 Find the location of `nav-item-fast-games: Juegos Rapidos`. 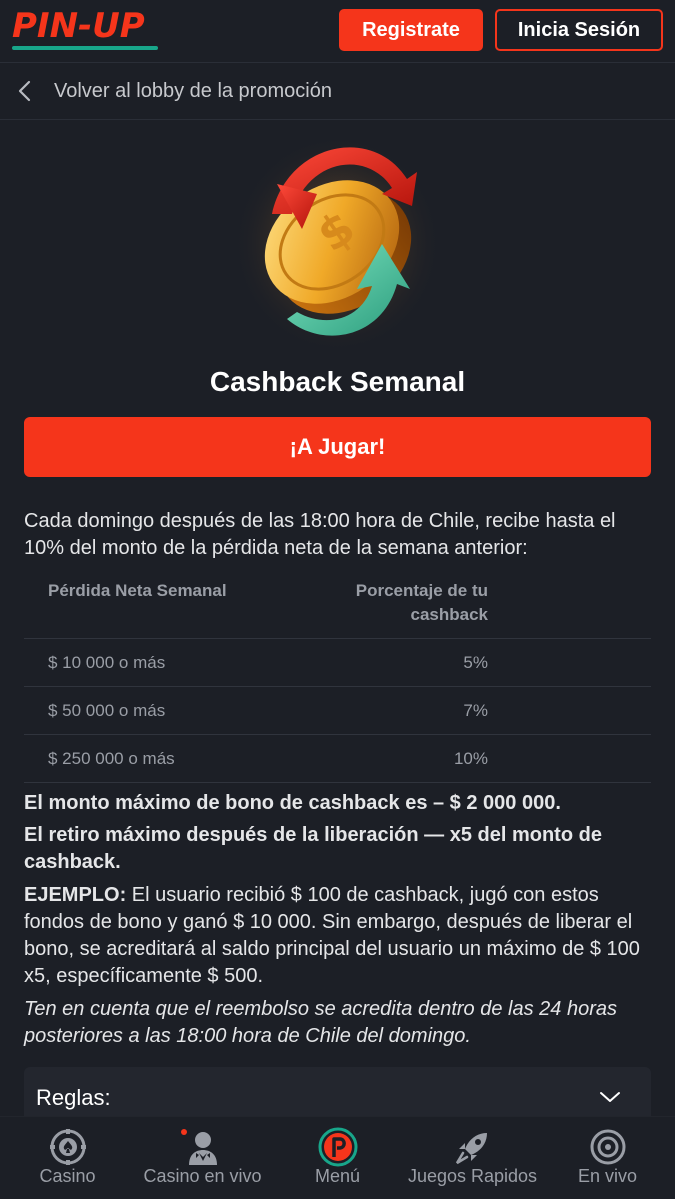

nav-item-fast-games: Juegos Rapidos is located at coordinates (472, 1158).